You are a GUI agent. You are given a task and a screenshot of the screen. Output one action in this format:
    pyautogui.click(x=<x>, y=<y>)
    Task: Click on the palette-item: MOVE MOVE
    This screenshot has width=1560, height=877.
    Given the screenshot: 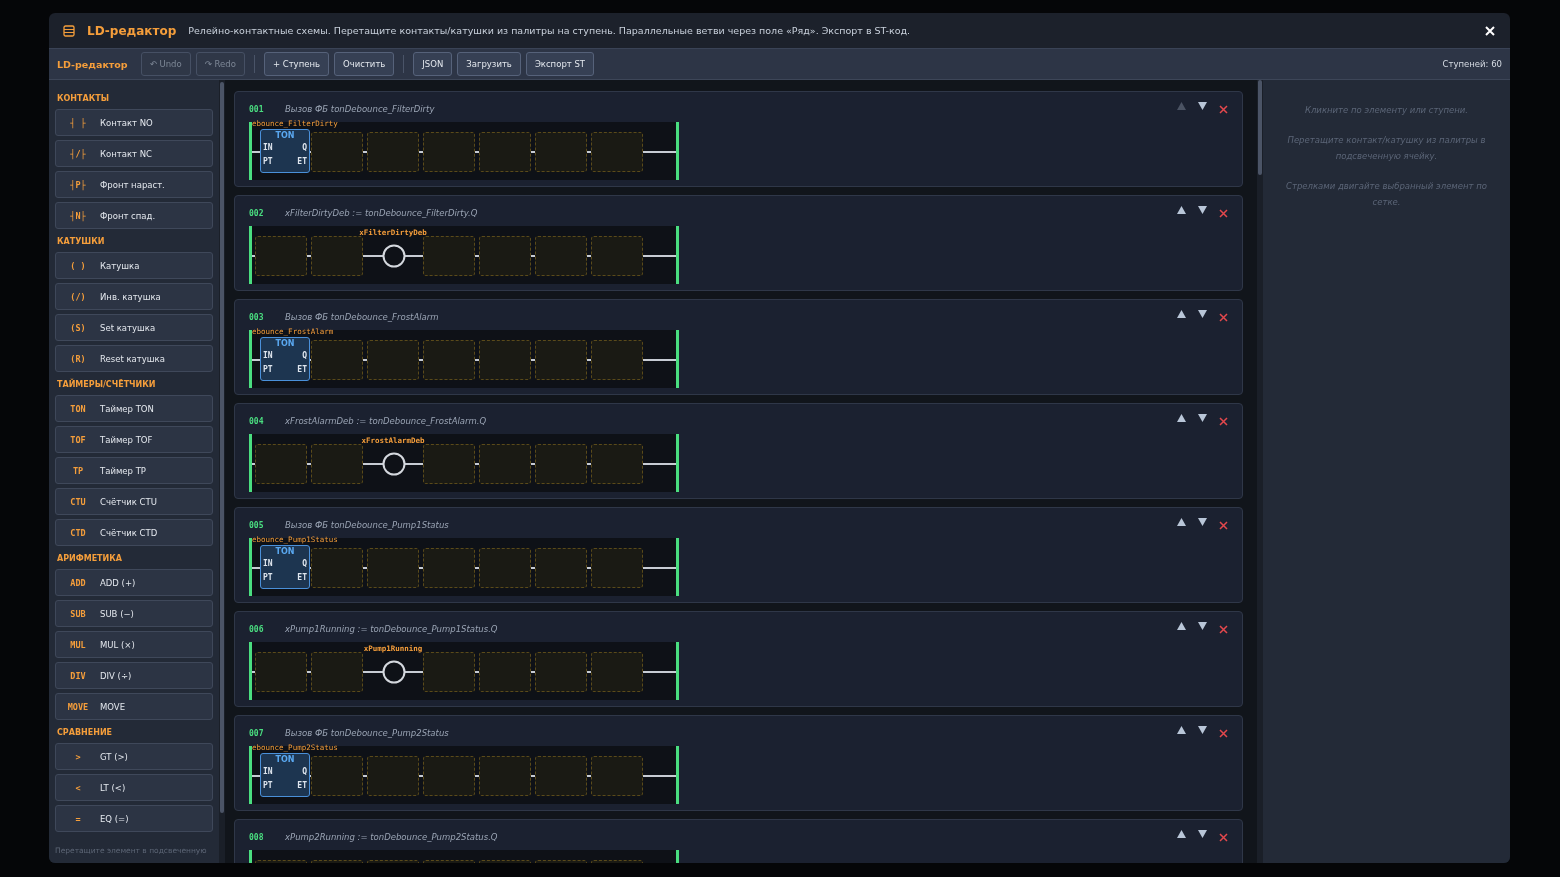 What is the action you would take?
    pyautogui.click(x=134, y=706)
    